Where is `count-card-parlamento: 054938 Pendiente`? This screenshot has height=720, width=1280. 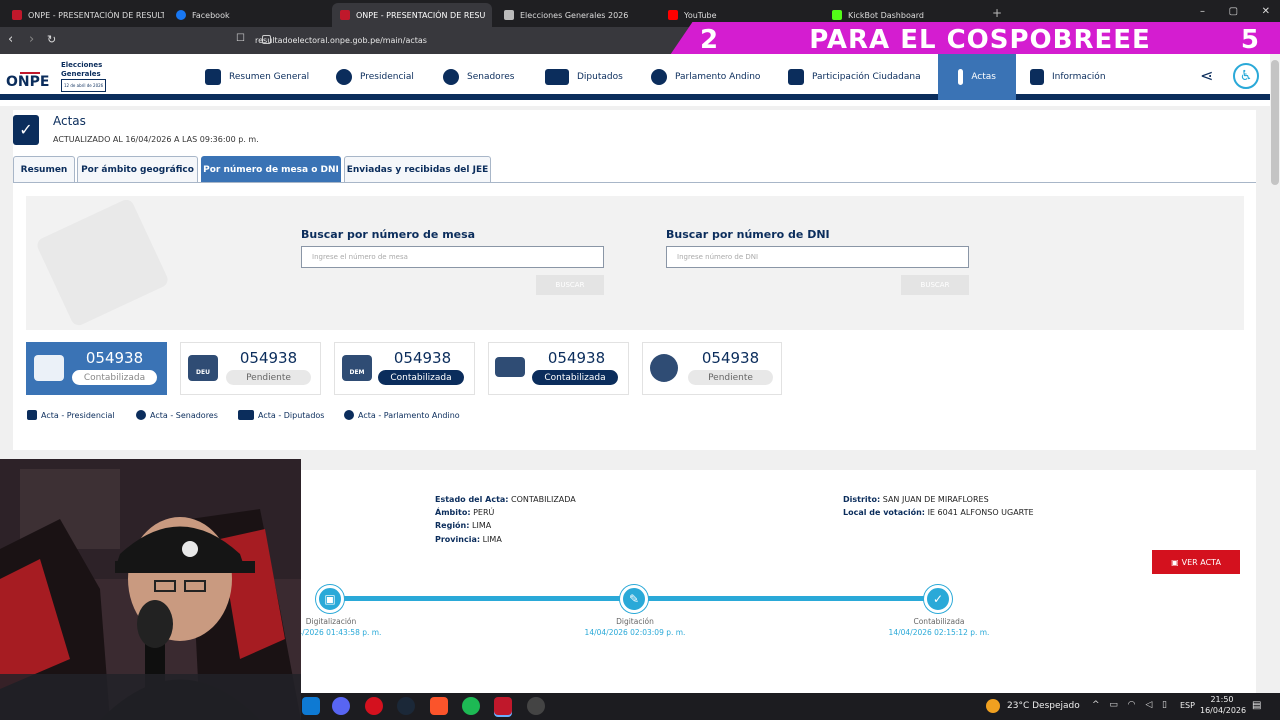 count-card-parlamento: 054938 Pendiente is located at coordinates (712, 368).